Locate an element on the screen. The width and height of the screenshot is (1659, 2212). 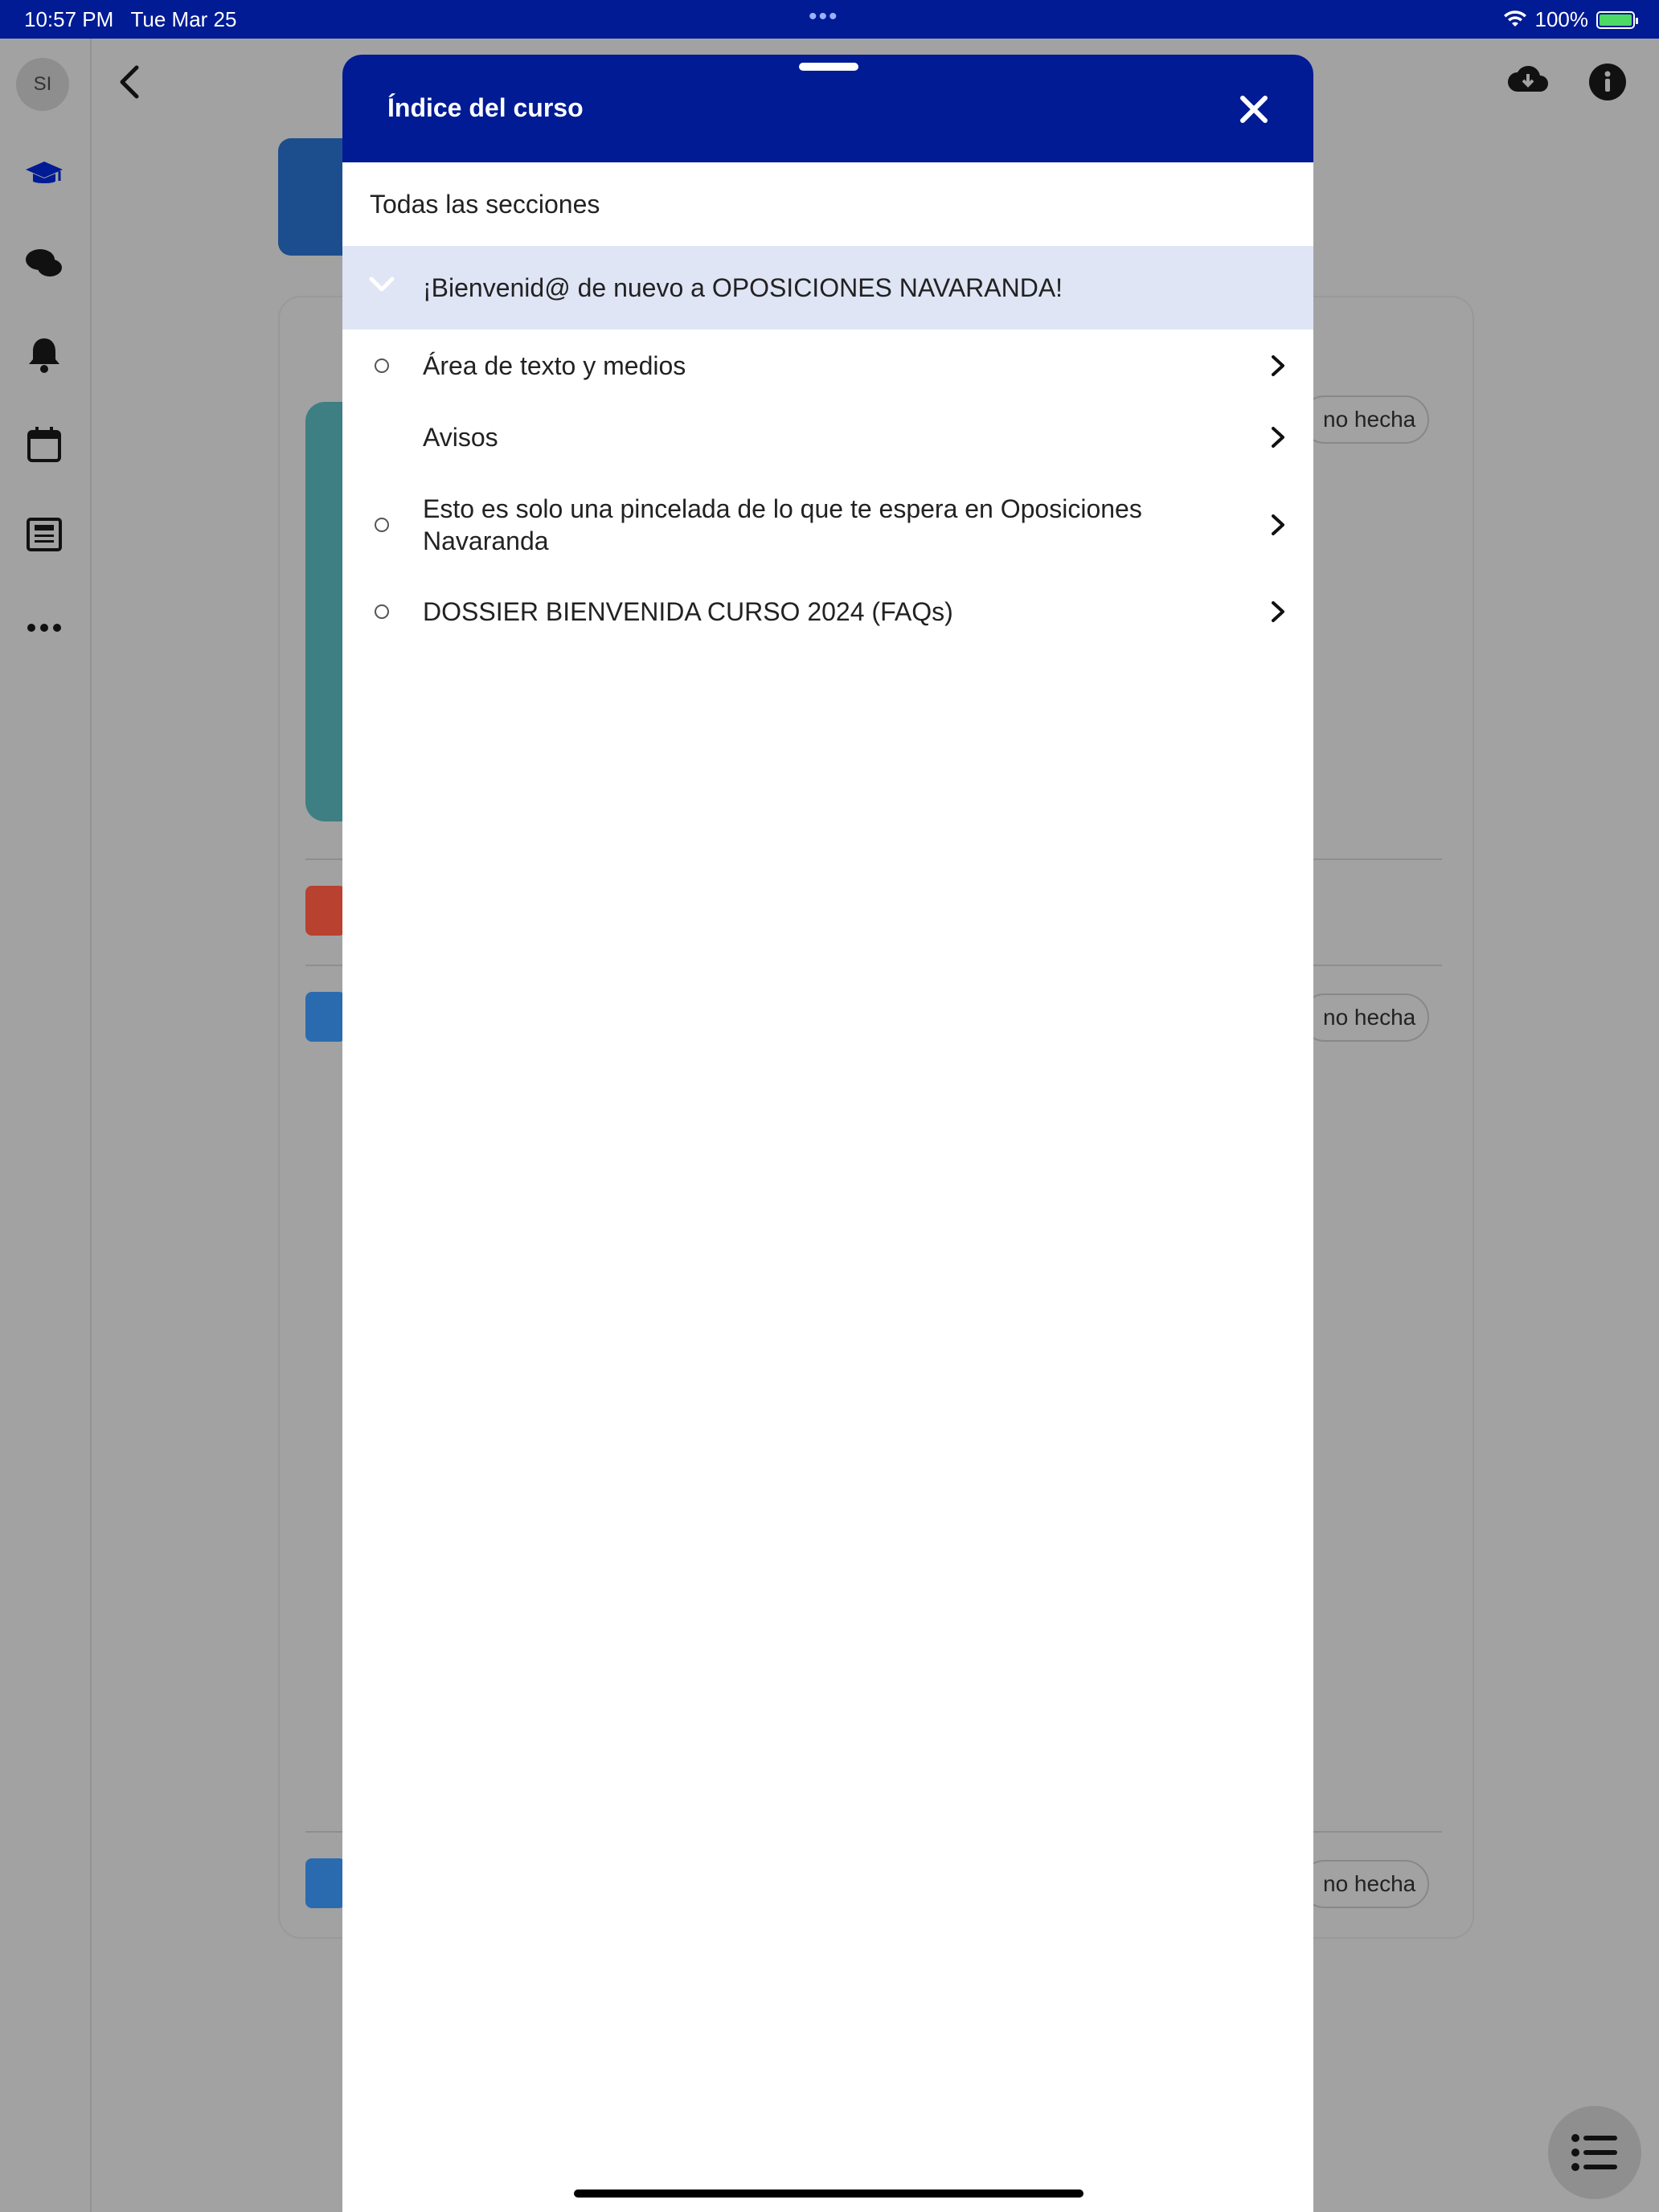
notifications-bell-icon is located at coordinates (44, 354).